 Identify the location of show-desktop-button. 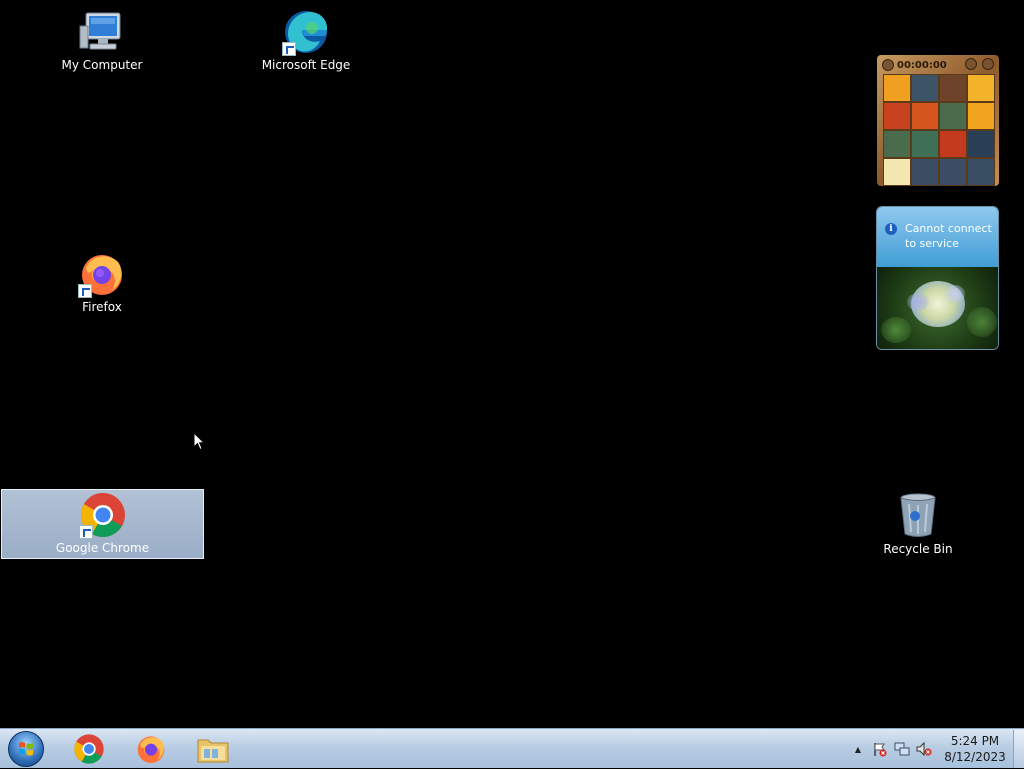
(1018, 749).